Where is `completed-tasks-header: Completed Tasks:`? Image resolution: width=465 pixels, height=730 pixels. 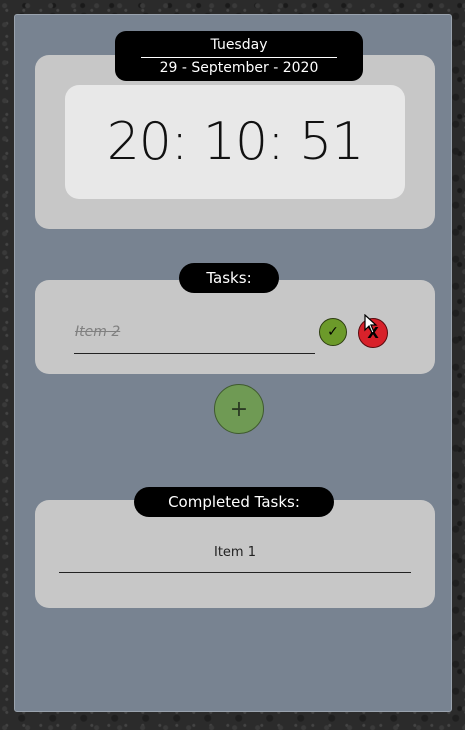
completed-tasks-header: Completed Tasks: is located at coordinates (234, 502).